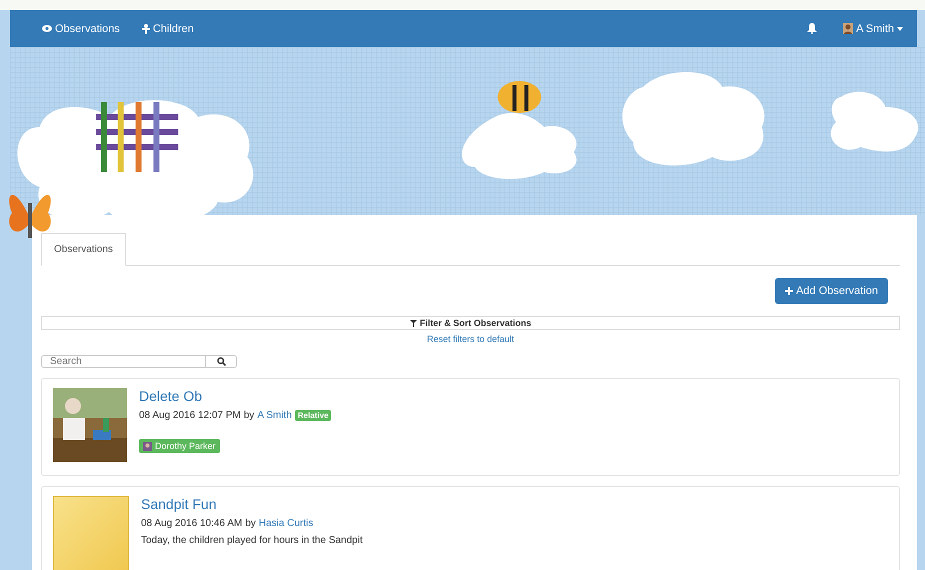 The image size is (925, 570). What do you see at coordinates (789, 291) in the screenshot?
I see `plus-icon` at bounding box center [789, 291].